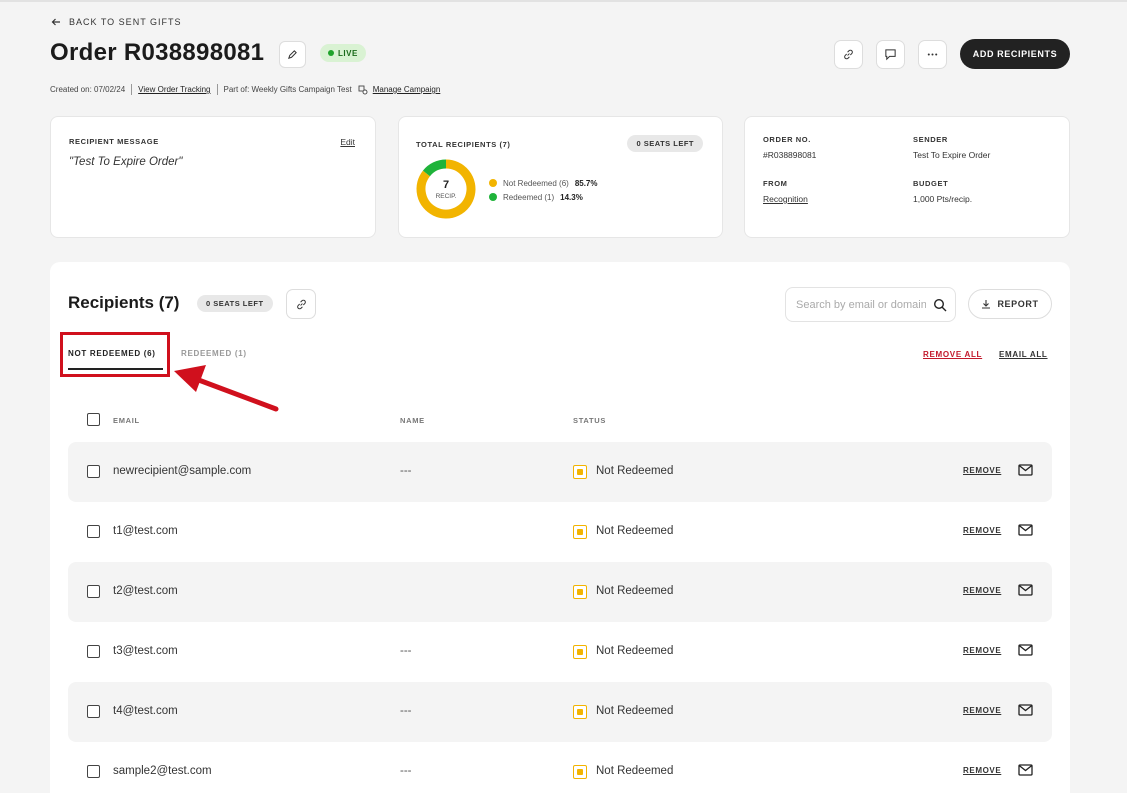 This screenshot has height=793, width=1127. Describe the element at coordinates (560, 592) in the screenshot. I see `table-row: t2@test.com Not Redeemed REMOVE` at that location.